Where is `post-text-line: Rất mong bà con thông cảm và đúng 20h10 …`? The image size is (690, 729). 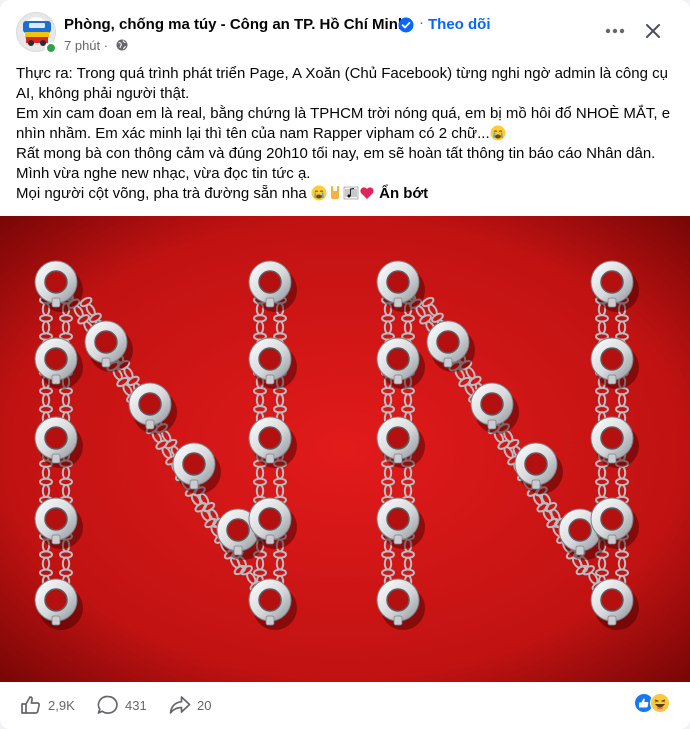
post-text-line: Rất mong bà con thông cảm và đúng 20h10 … is located at coordinates (336, 153).